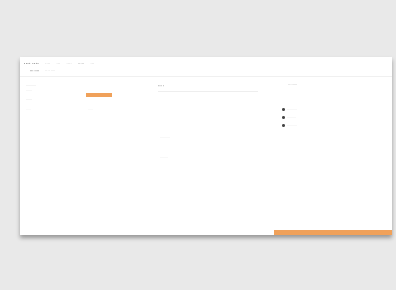 The width and height of the screenshot is (396, 290). Describe the element at coordinates (333, 232) in the screenshot. I see `primary-action-label` at that location.